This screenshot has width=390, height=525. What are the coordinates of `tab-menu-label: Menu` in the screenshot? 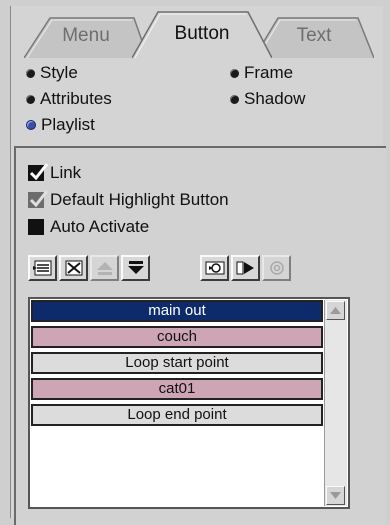 It's located at (86, 35).